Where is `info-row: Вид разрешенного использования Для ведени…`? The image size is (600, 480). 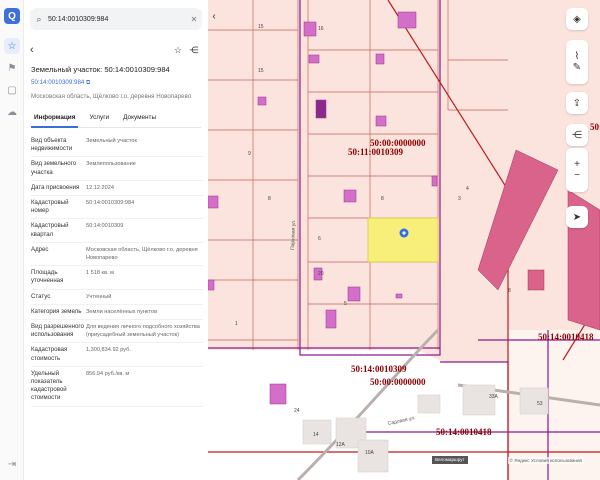 info-row: Вид разрешенного использования Для ведени… is located at coordinates (117, 332).